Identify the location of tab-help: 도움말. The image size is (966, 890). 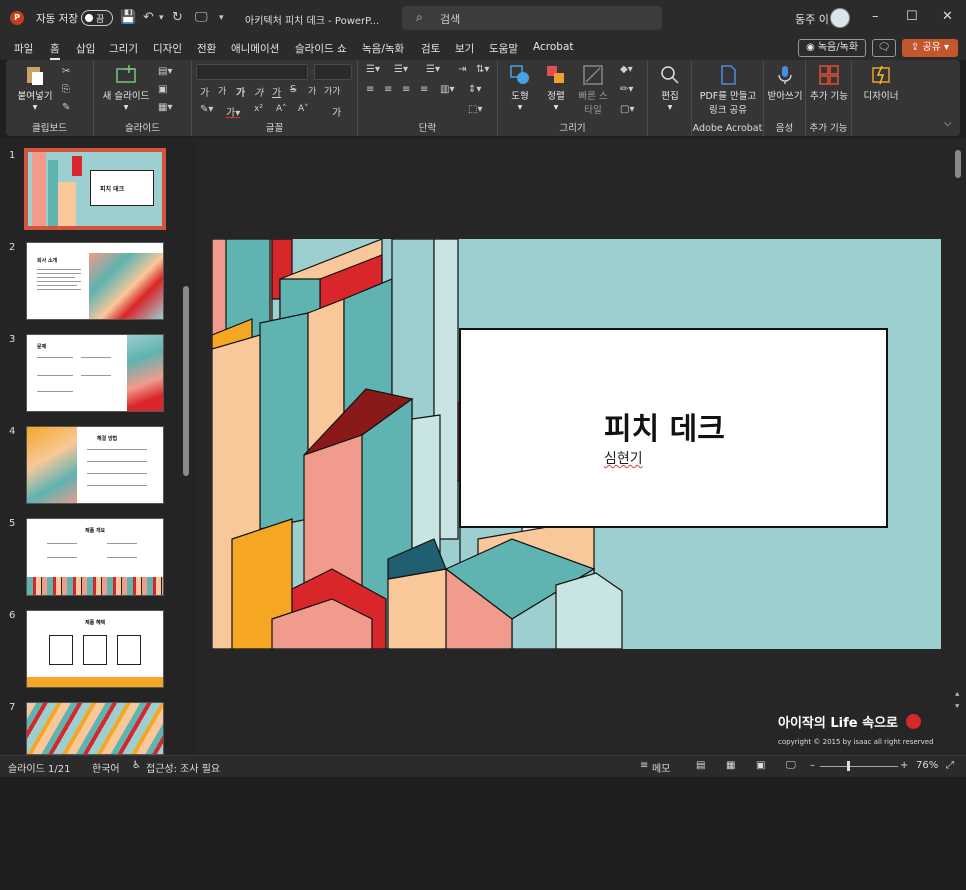
(503, 48).